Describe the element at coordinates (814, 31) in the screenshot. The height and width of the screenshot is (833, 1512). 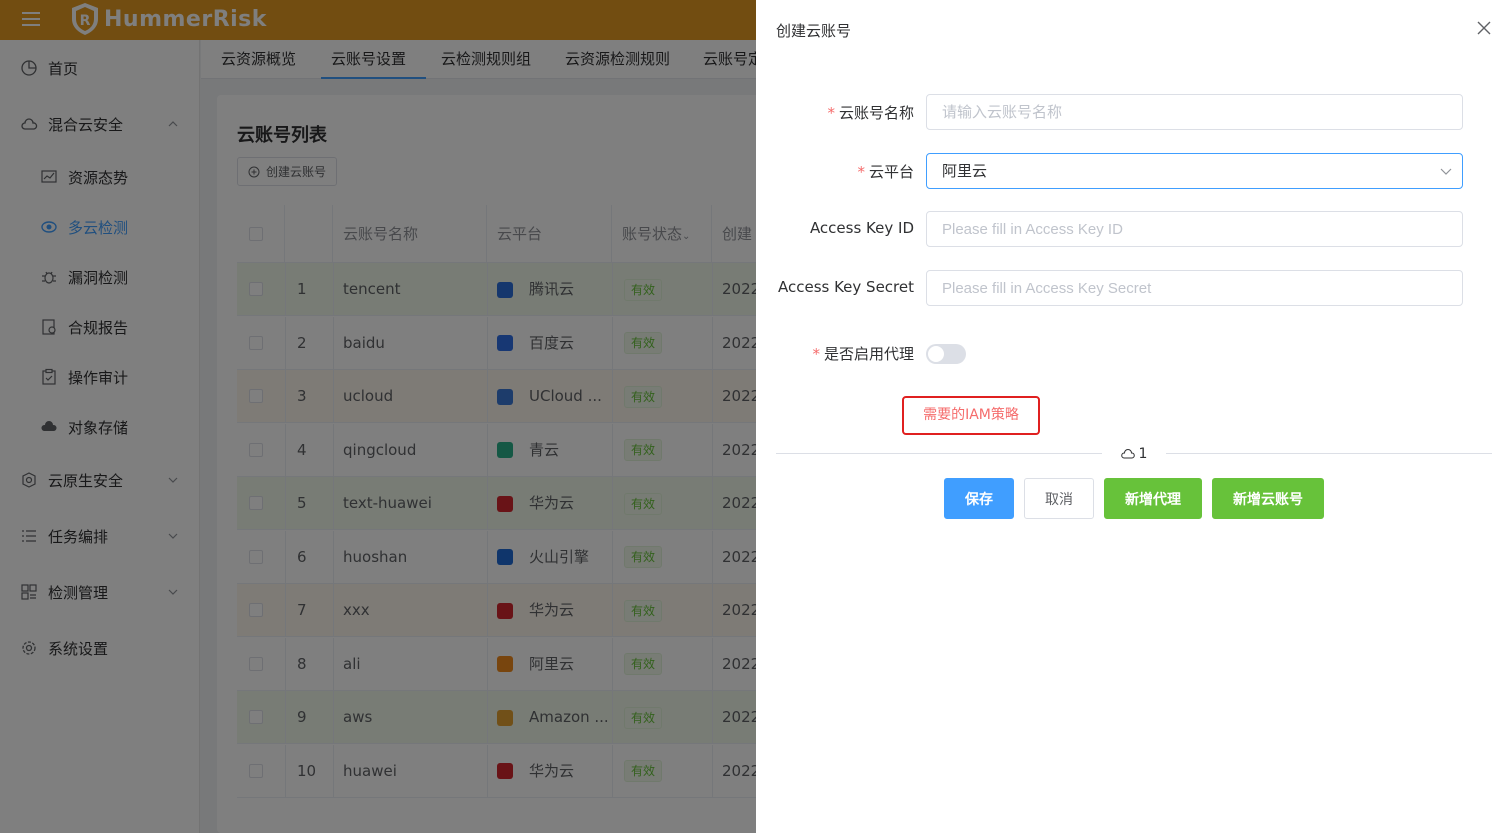
I see `drawer-title: 创建云账号` at that location.